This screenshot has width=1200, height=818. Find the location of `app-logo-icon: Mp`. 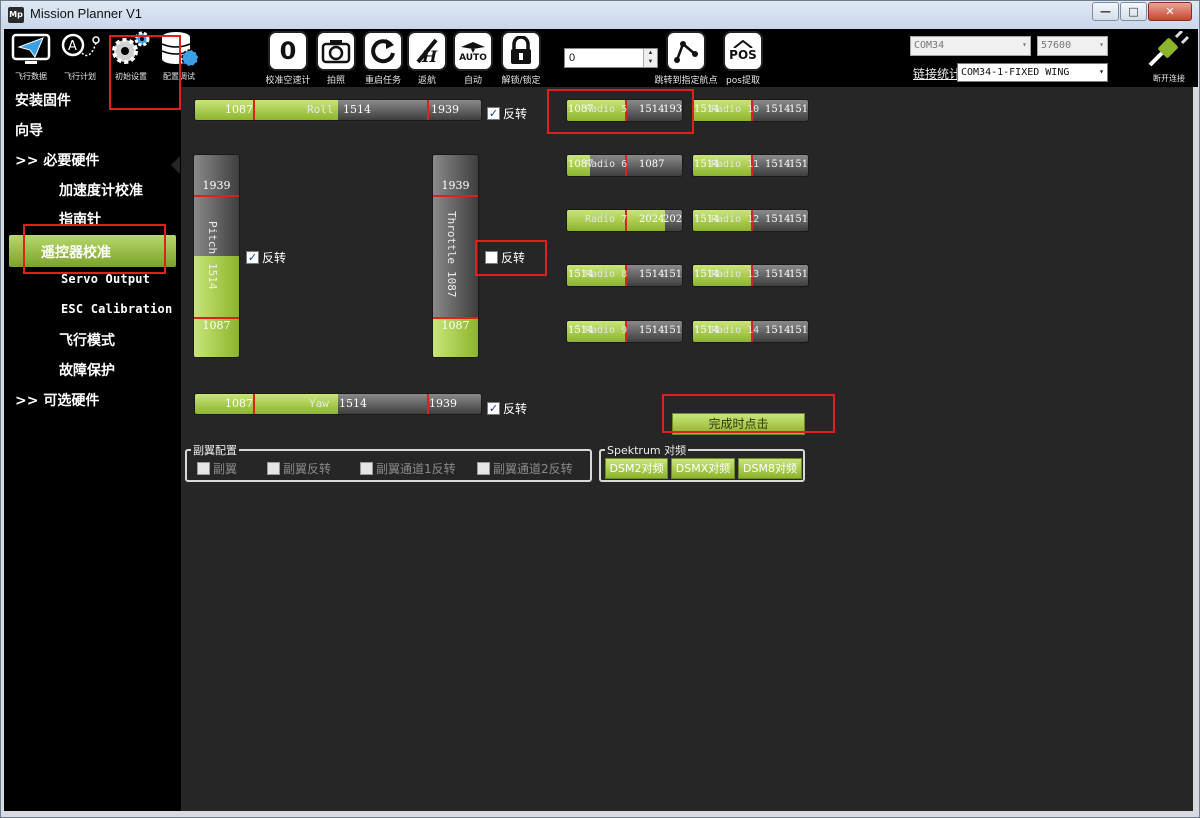

app-logo-icon: Mp is located at coordinates (16, 15).